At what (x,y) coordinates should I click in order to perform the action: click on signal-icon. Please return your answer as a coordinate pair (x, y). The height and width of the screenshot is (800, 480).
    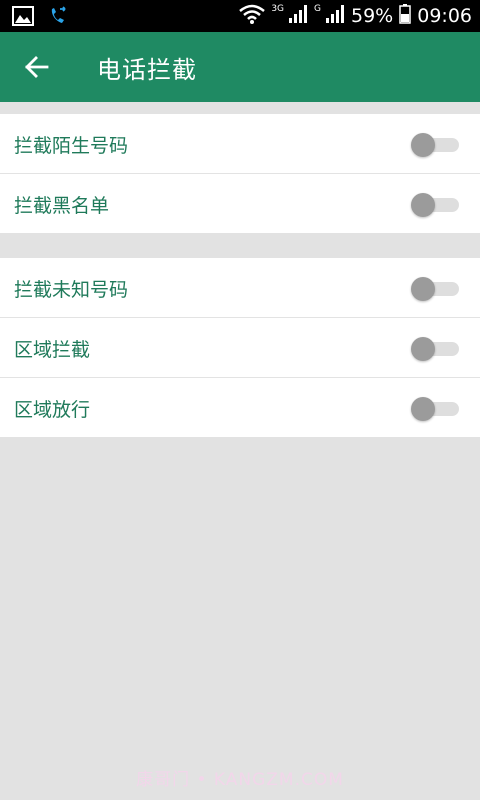
    Looking at the image, I should click on (298, 16).